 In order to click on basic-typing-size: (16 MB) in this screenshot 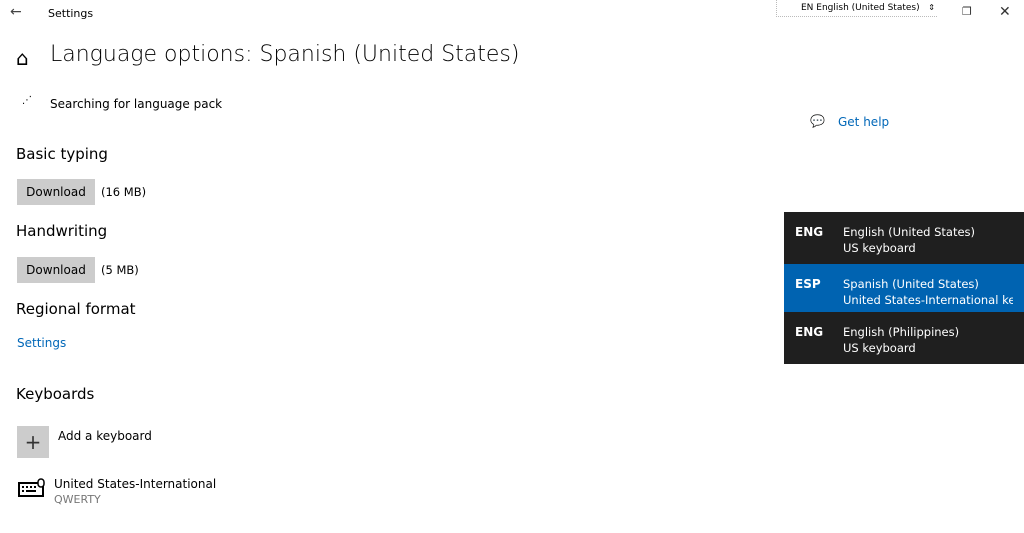, I will do `click(124, 192)`.